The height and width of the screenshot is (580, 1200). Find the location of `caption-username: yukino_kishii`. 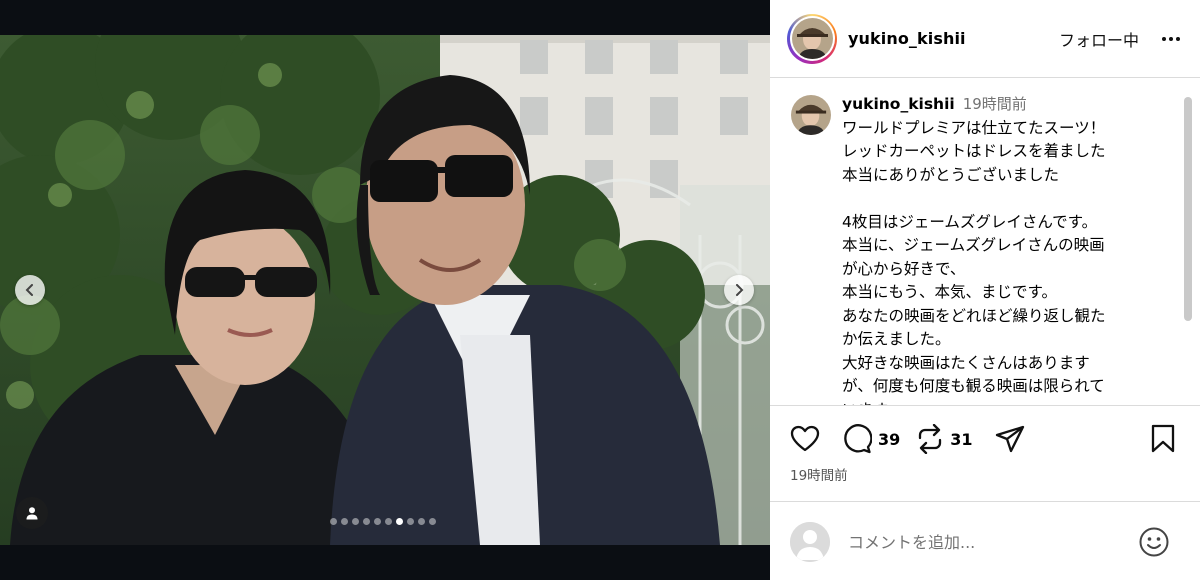

caption-username: yukino_kishii is located at coordinates (898, 104).